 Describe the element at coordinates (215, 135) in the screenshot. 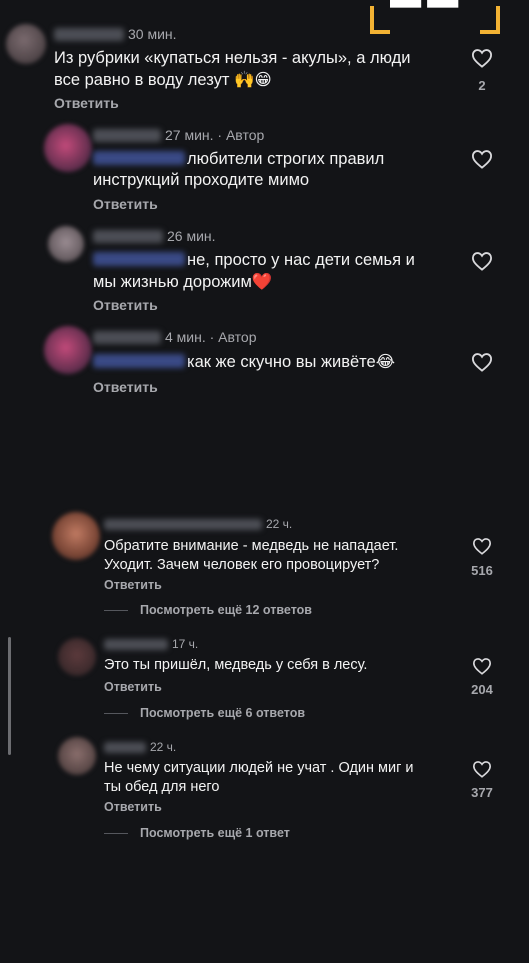

I see `comment-time: 27 мин. · Автор` at that location.